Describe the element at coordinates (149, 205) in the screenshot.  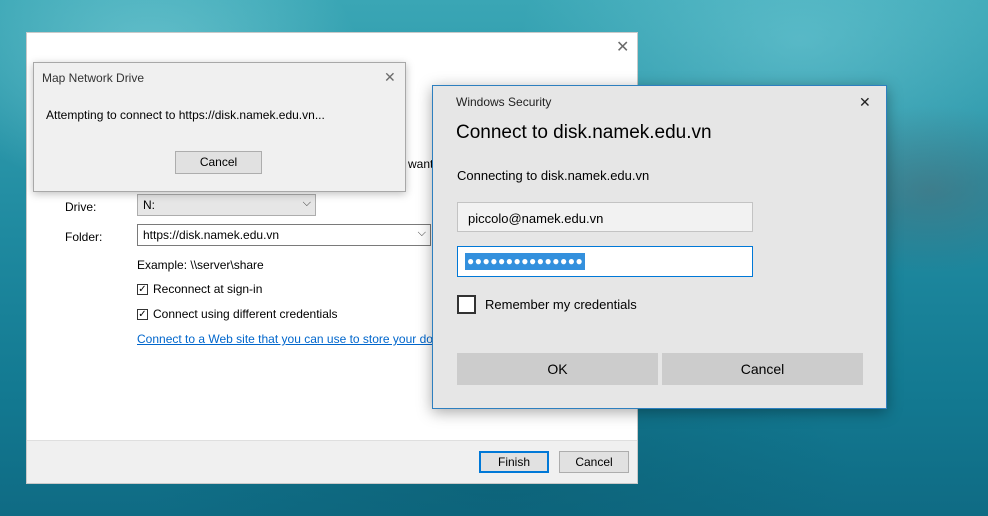
I see `drive-select-value: N:` at that location.